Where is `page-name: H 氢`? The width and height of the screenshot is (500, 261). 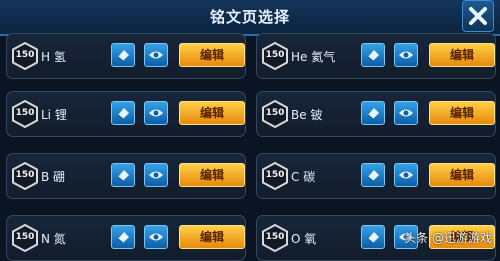
page-name: H 氢 is located at coordinates (53, 57).